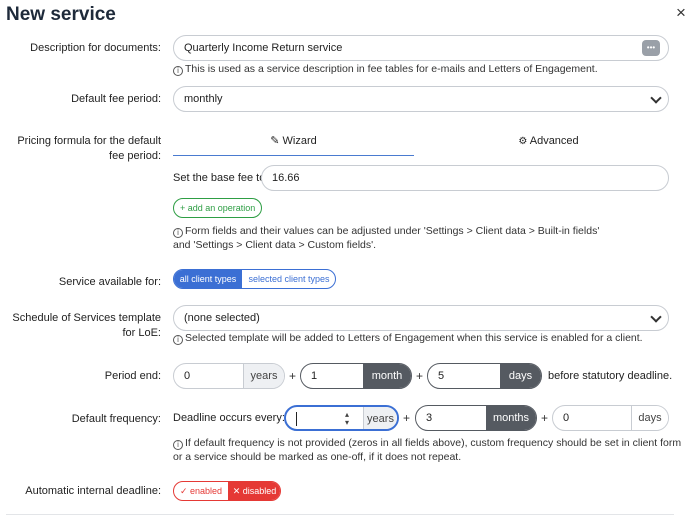  Describe the element at coordinates (341, 418) in the screenshot. I see `frequency-years-input: ▴ ▾ years` at that location.